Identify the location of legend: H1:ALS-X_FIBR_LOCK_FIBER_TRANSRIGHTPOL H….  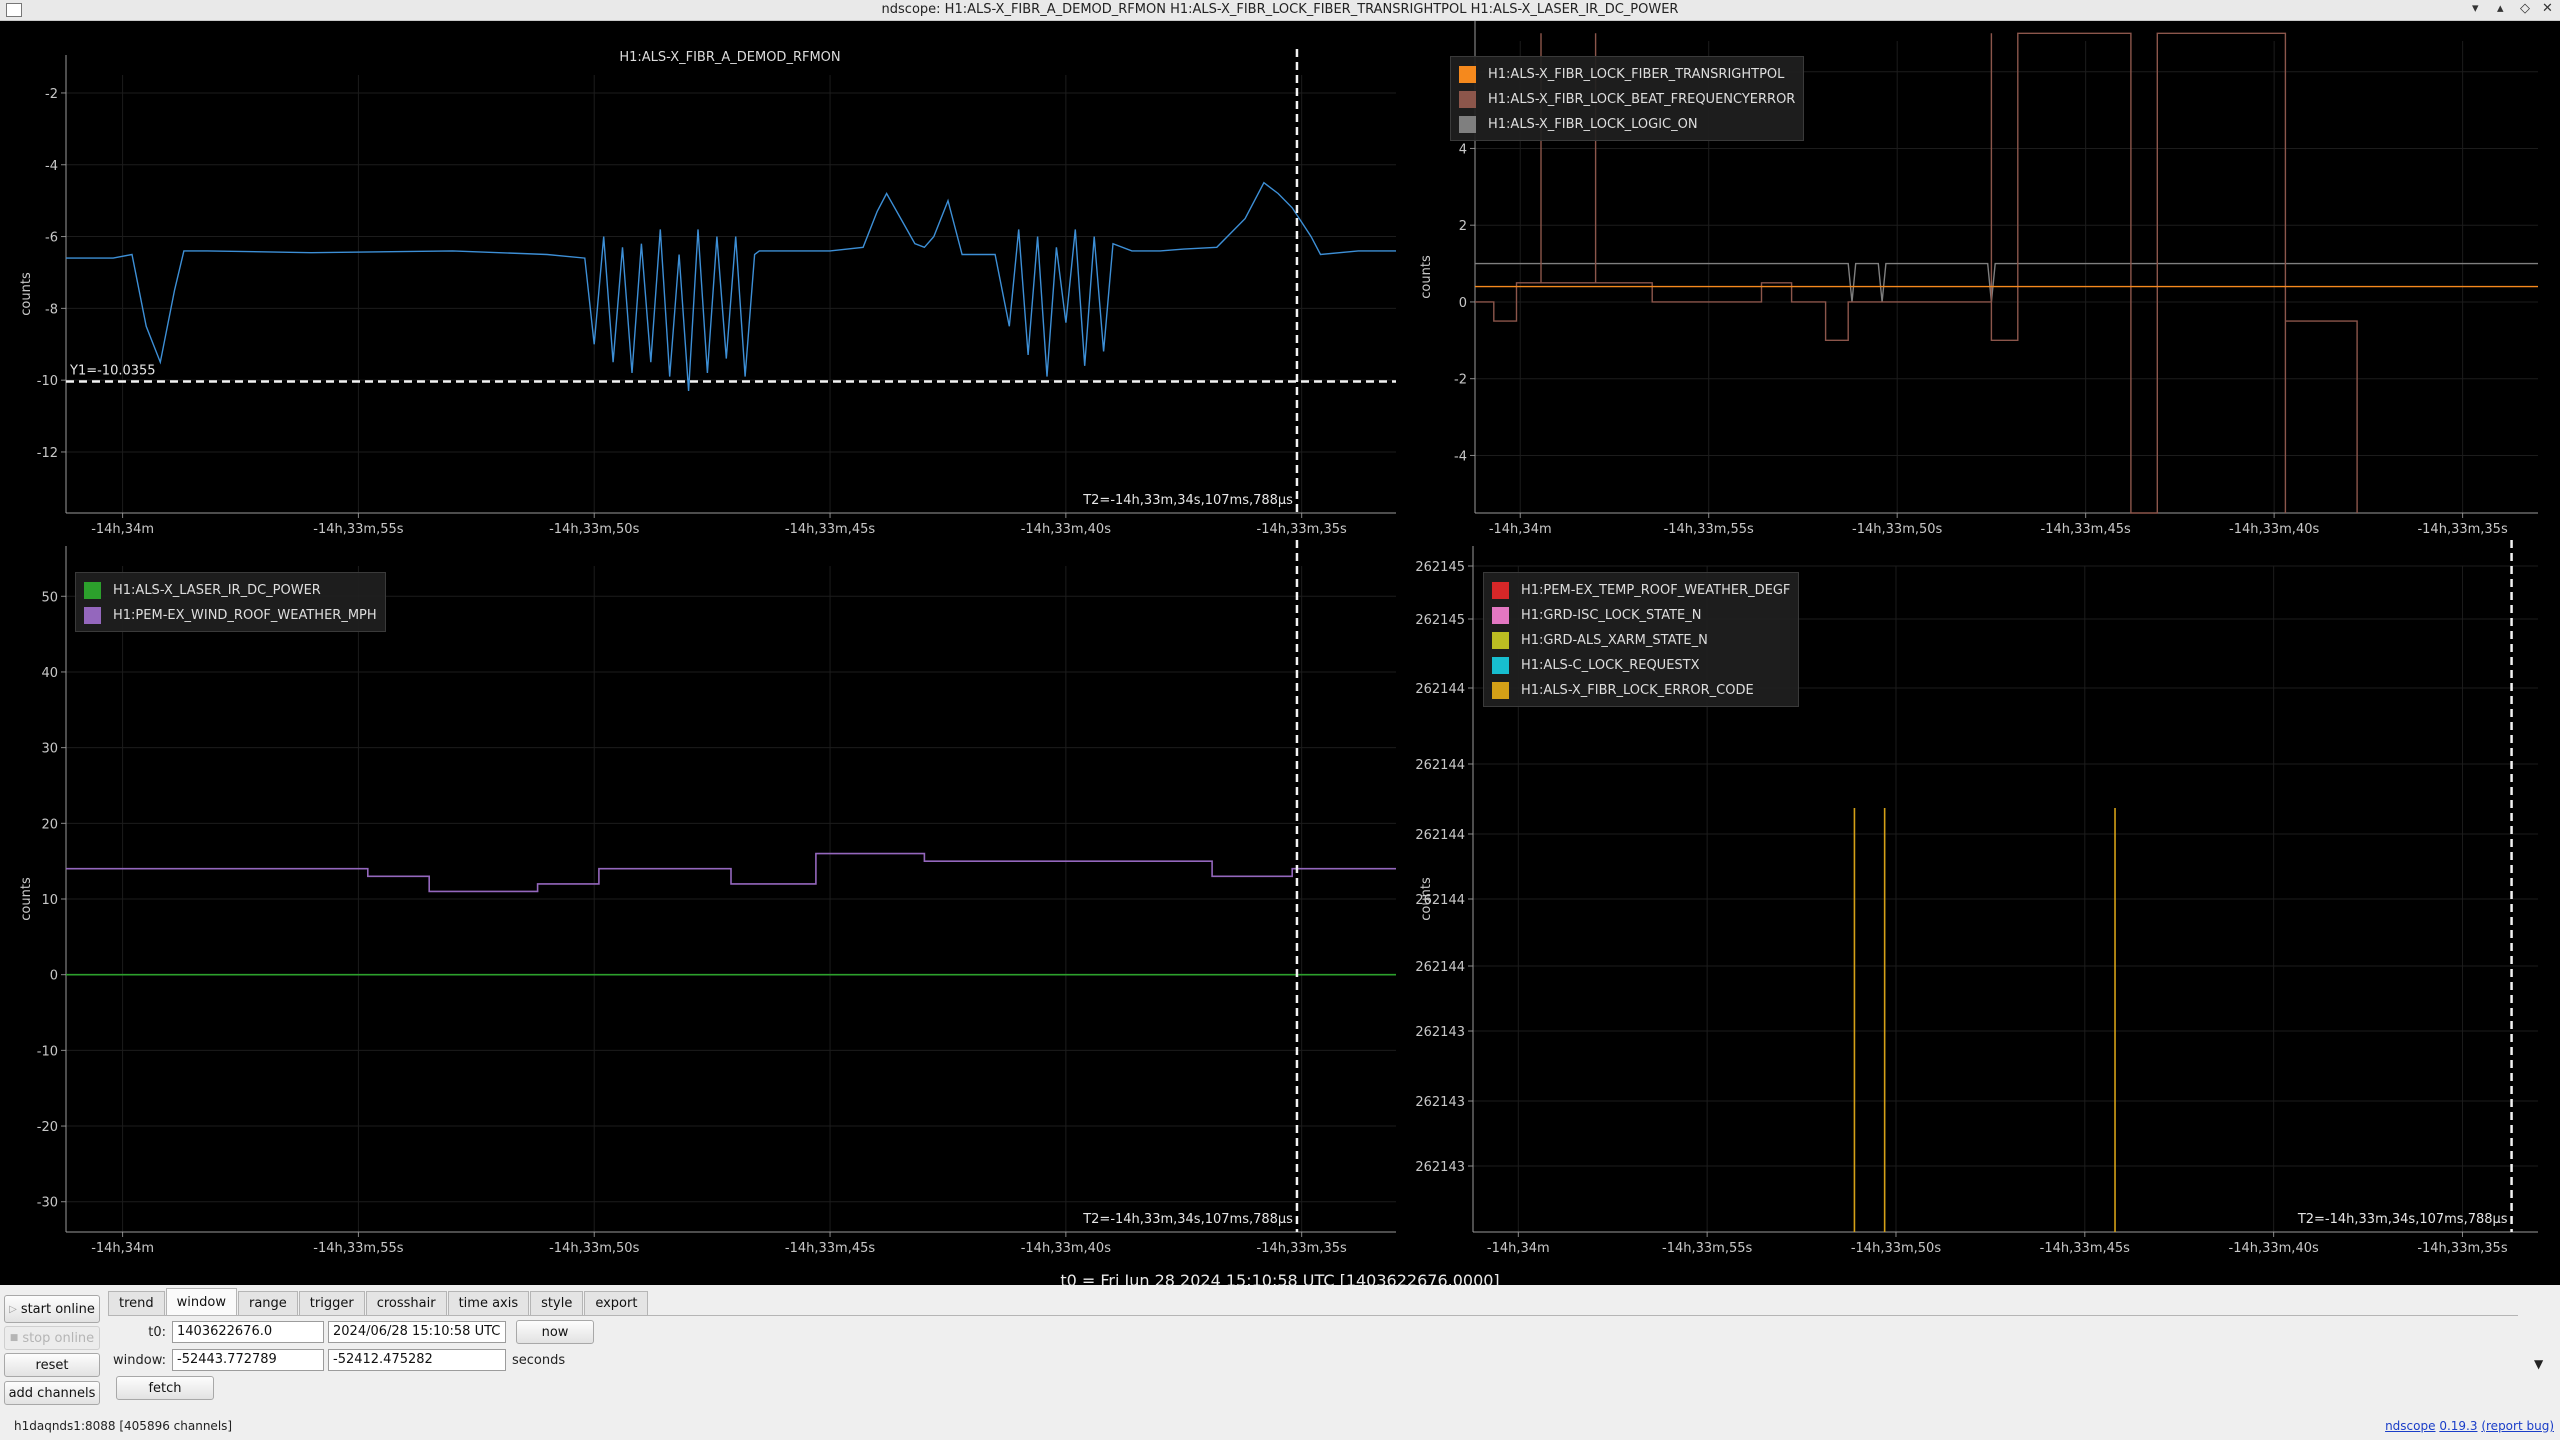
(1627, 98).